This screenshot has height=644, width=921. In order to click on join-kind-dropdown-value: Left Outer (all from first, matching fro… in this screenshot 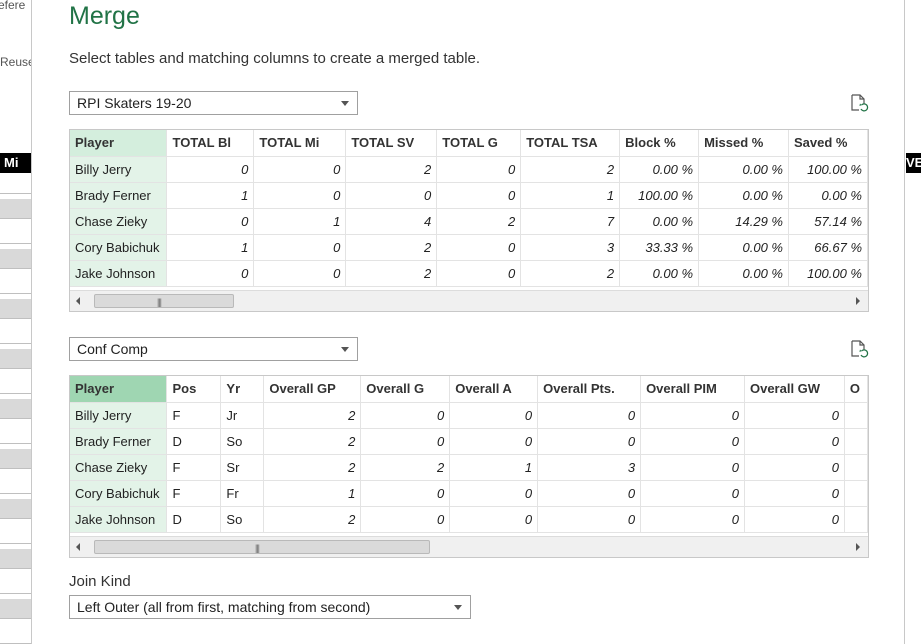, I will do `click(224, 607)`.